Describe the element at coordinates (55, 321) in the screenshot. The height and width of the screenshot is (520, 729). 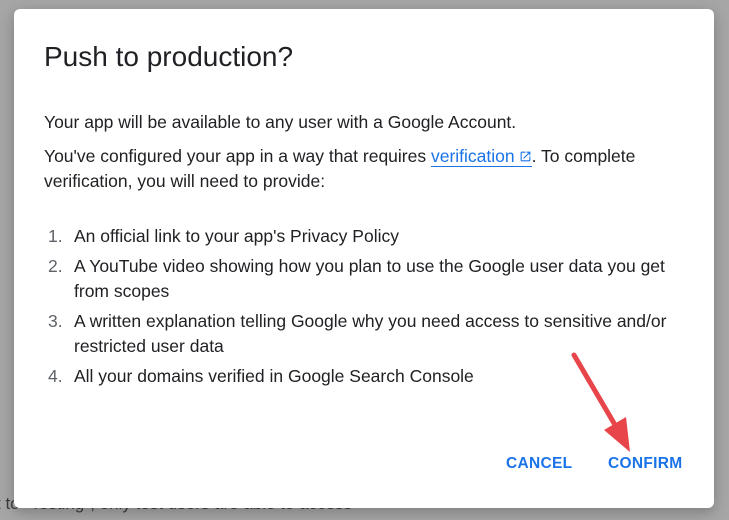
I see `list-item-number: 3.` at that location.